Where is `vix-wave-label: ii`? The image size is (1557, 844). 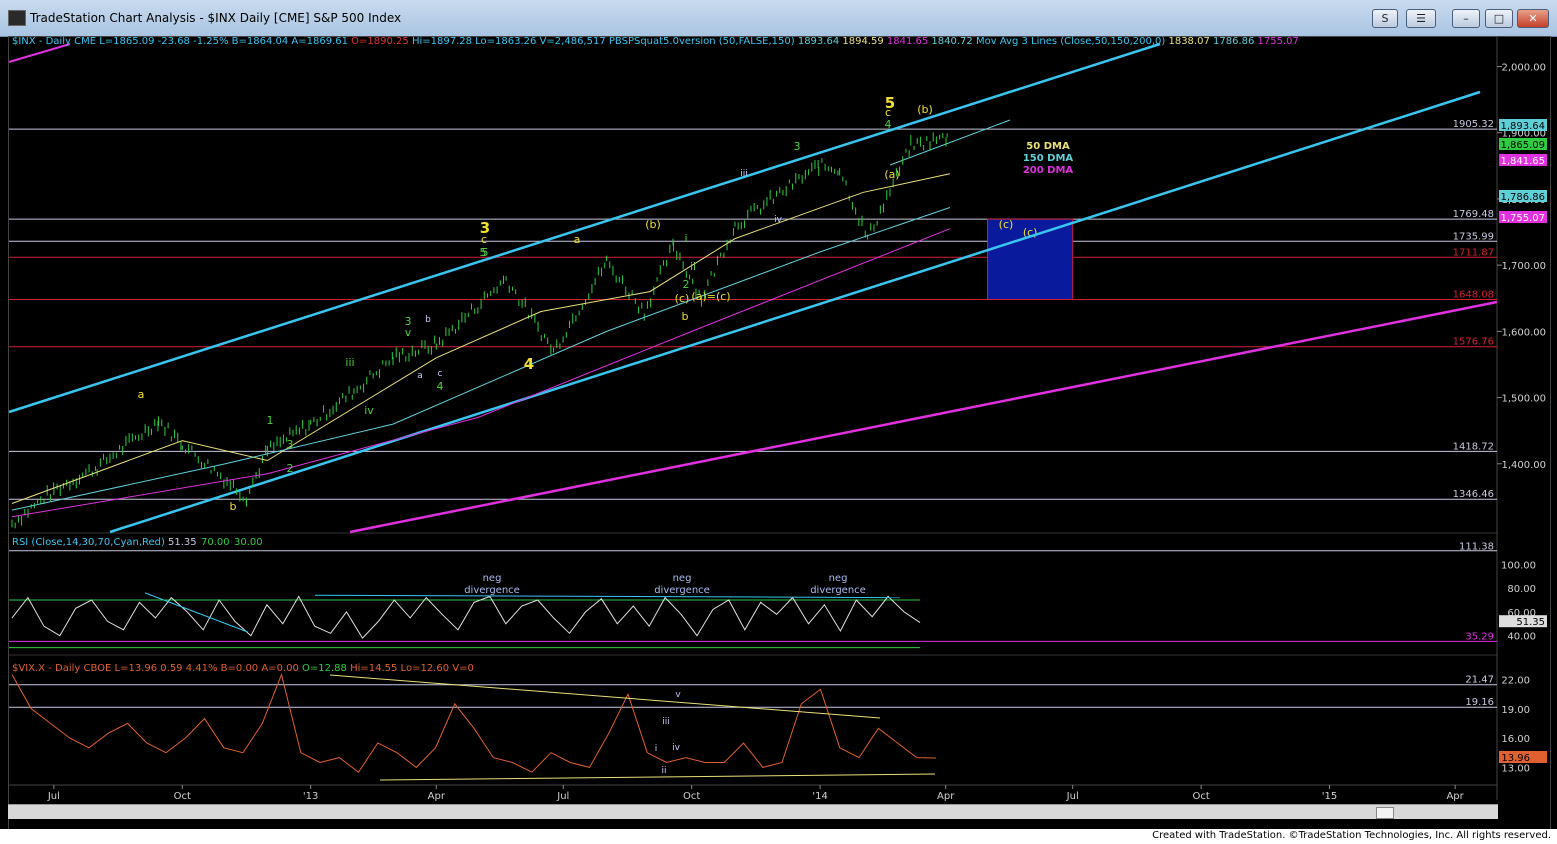
vix-wave-label: ii is located at coordinates (663, 771).